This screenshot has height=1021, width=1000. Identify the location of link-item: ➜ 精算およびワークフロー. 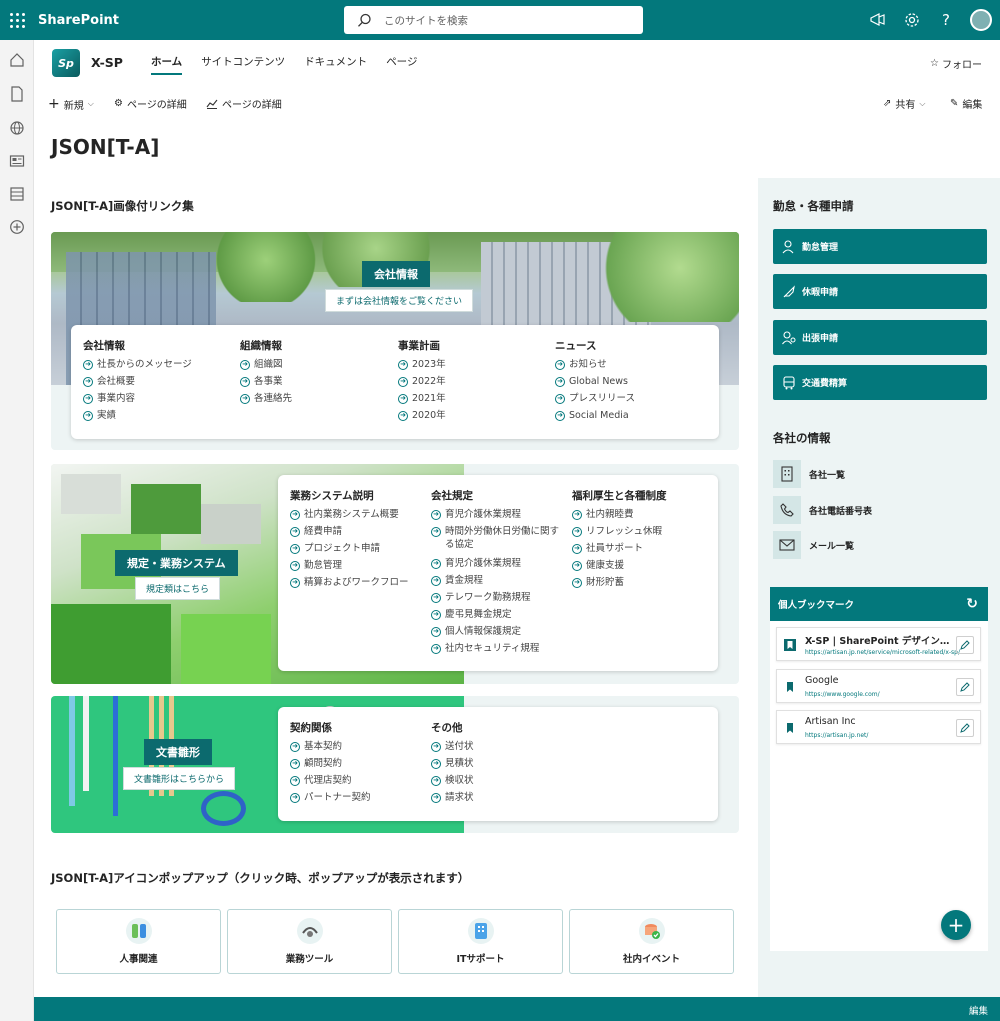
(349, 585).